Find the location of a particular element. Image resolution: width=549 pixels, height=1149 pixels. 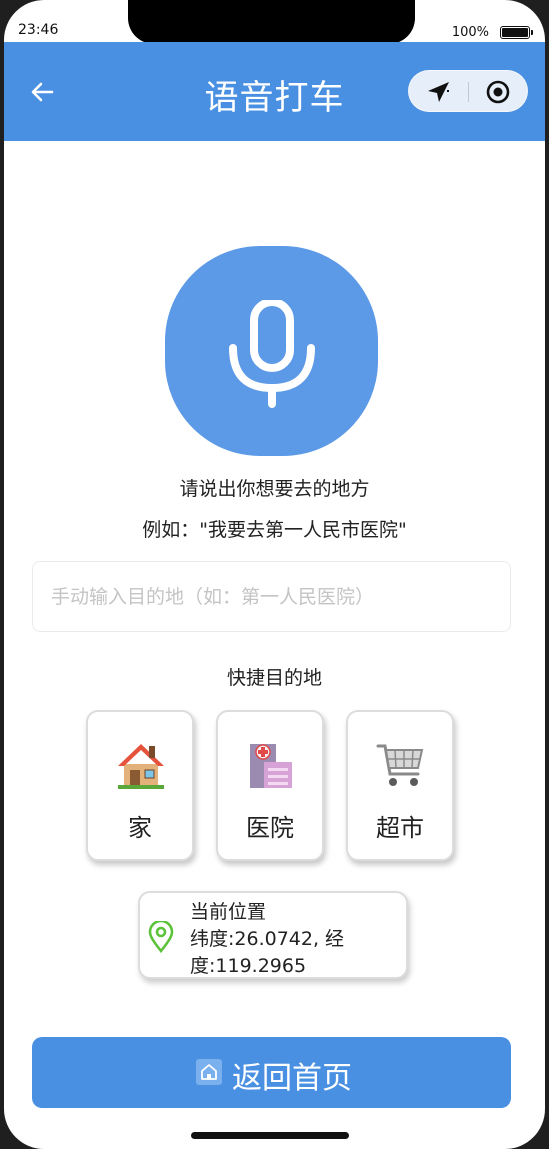

shortcut-supermarket-label: 超市 is located at coordinates (400, 828).